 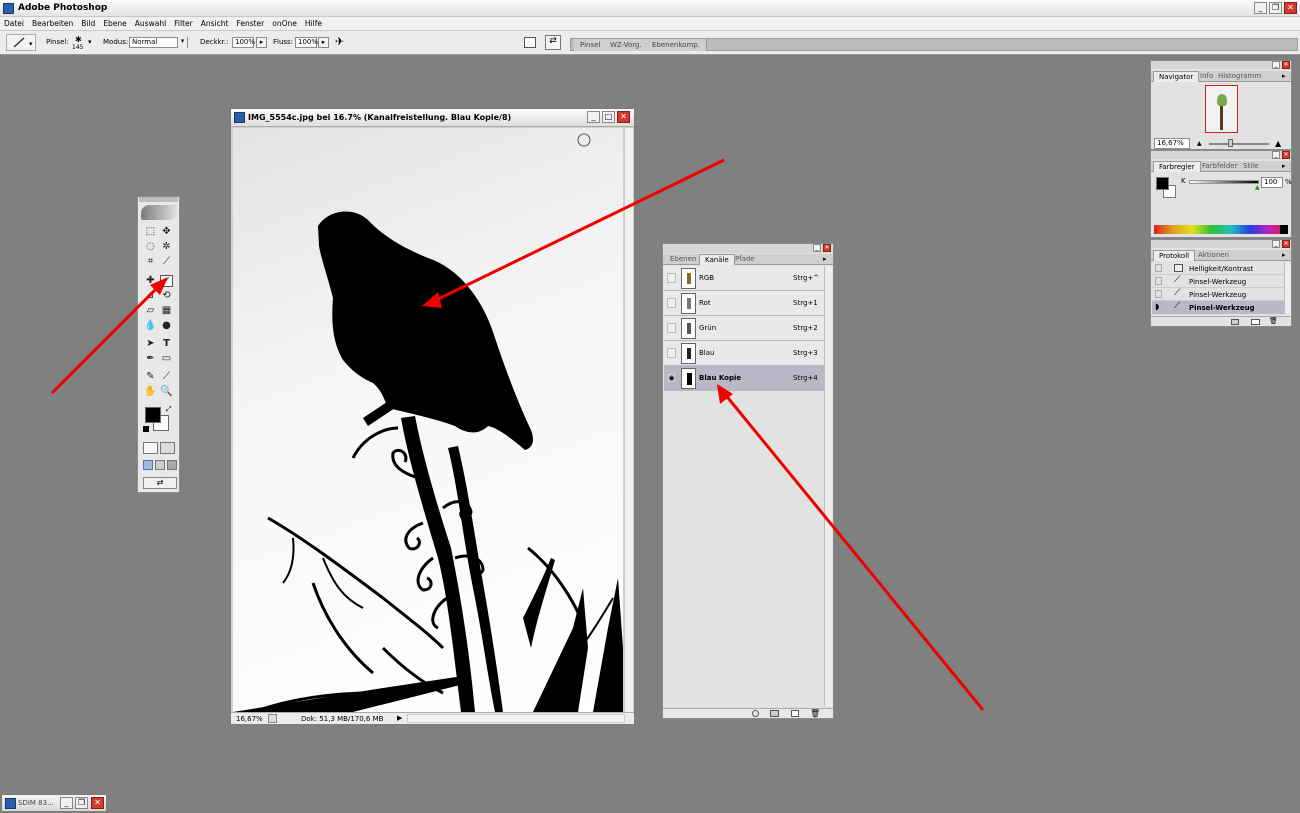 What do you see at coordinates (744, 303) in the screenshot?
I see `channel-row-rot: Rot Strg+1` at bounding box center [744, 303].